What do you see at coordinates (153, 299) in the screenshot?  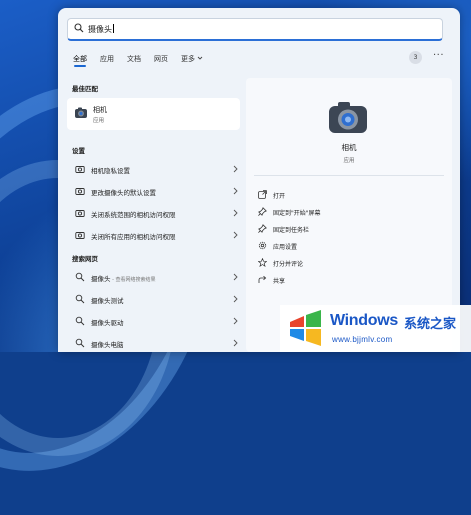 I see `web-search-item: 摄像头测试` at bounding box center [153, 299].